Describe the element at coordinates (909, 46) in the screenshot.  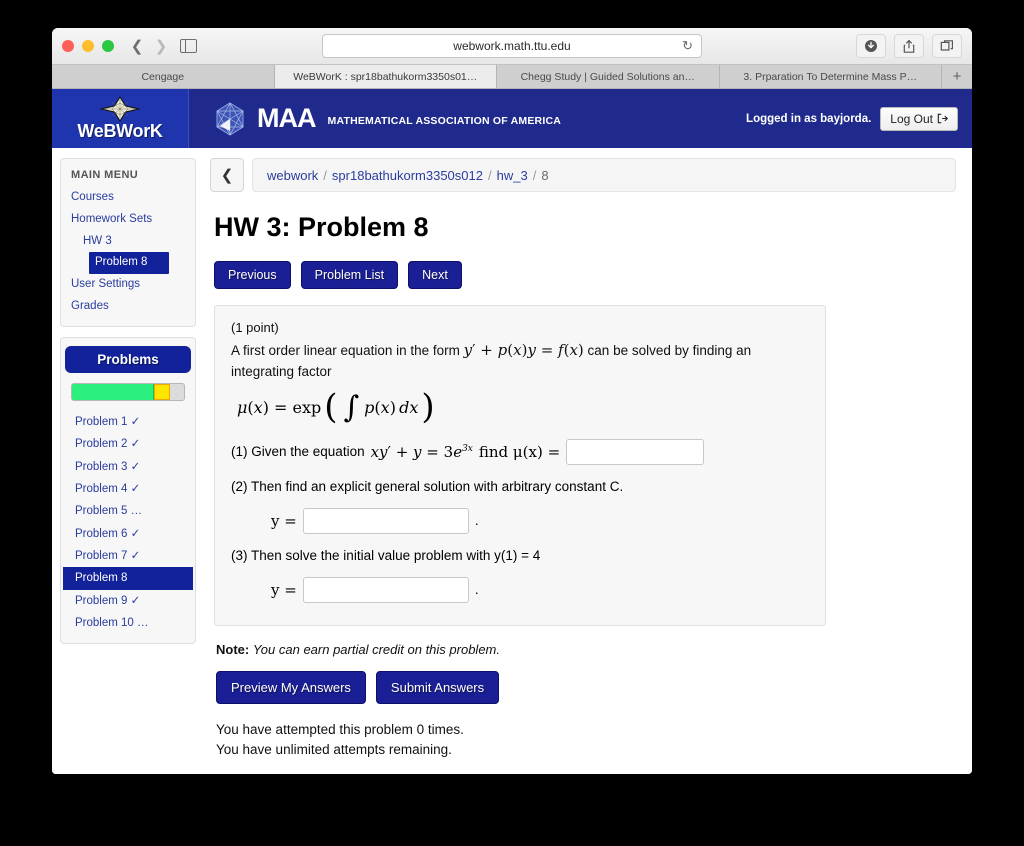
I see `share-icon` at that location.